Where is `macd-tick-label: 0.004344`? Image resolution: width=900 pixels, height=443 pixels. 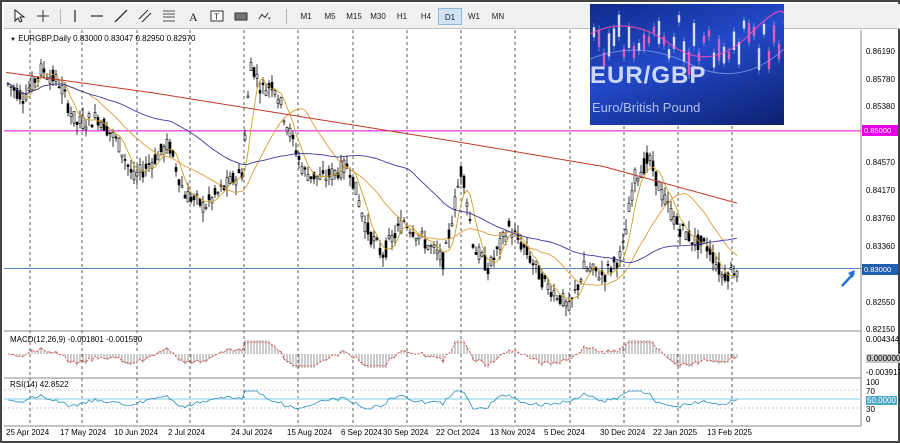 macd-tick-label: 0.004344 is located at coordinates (883, 339).